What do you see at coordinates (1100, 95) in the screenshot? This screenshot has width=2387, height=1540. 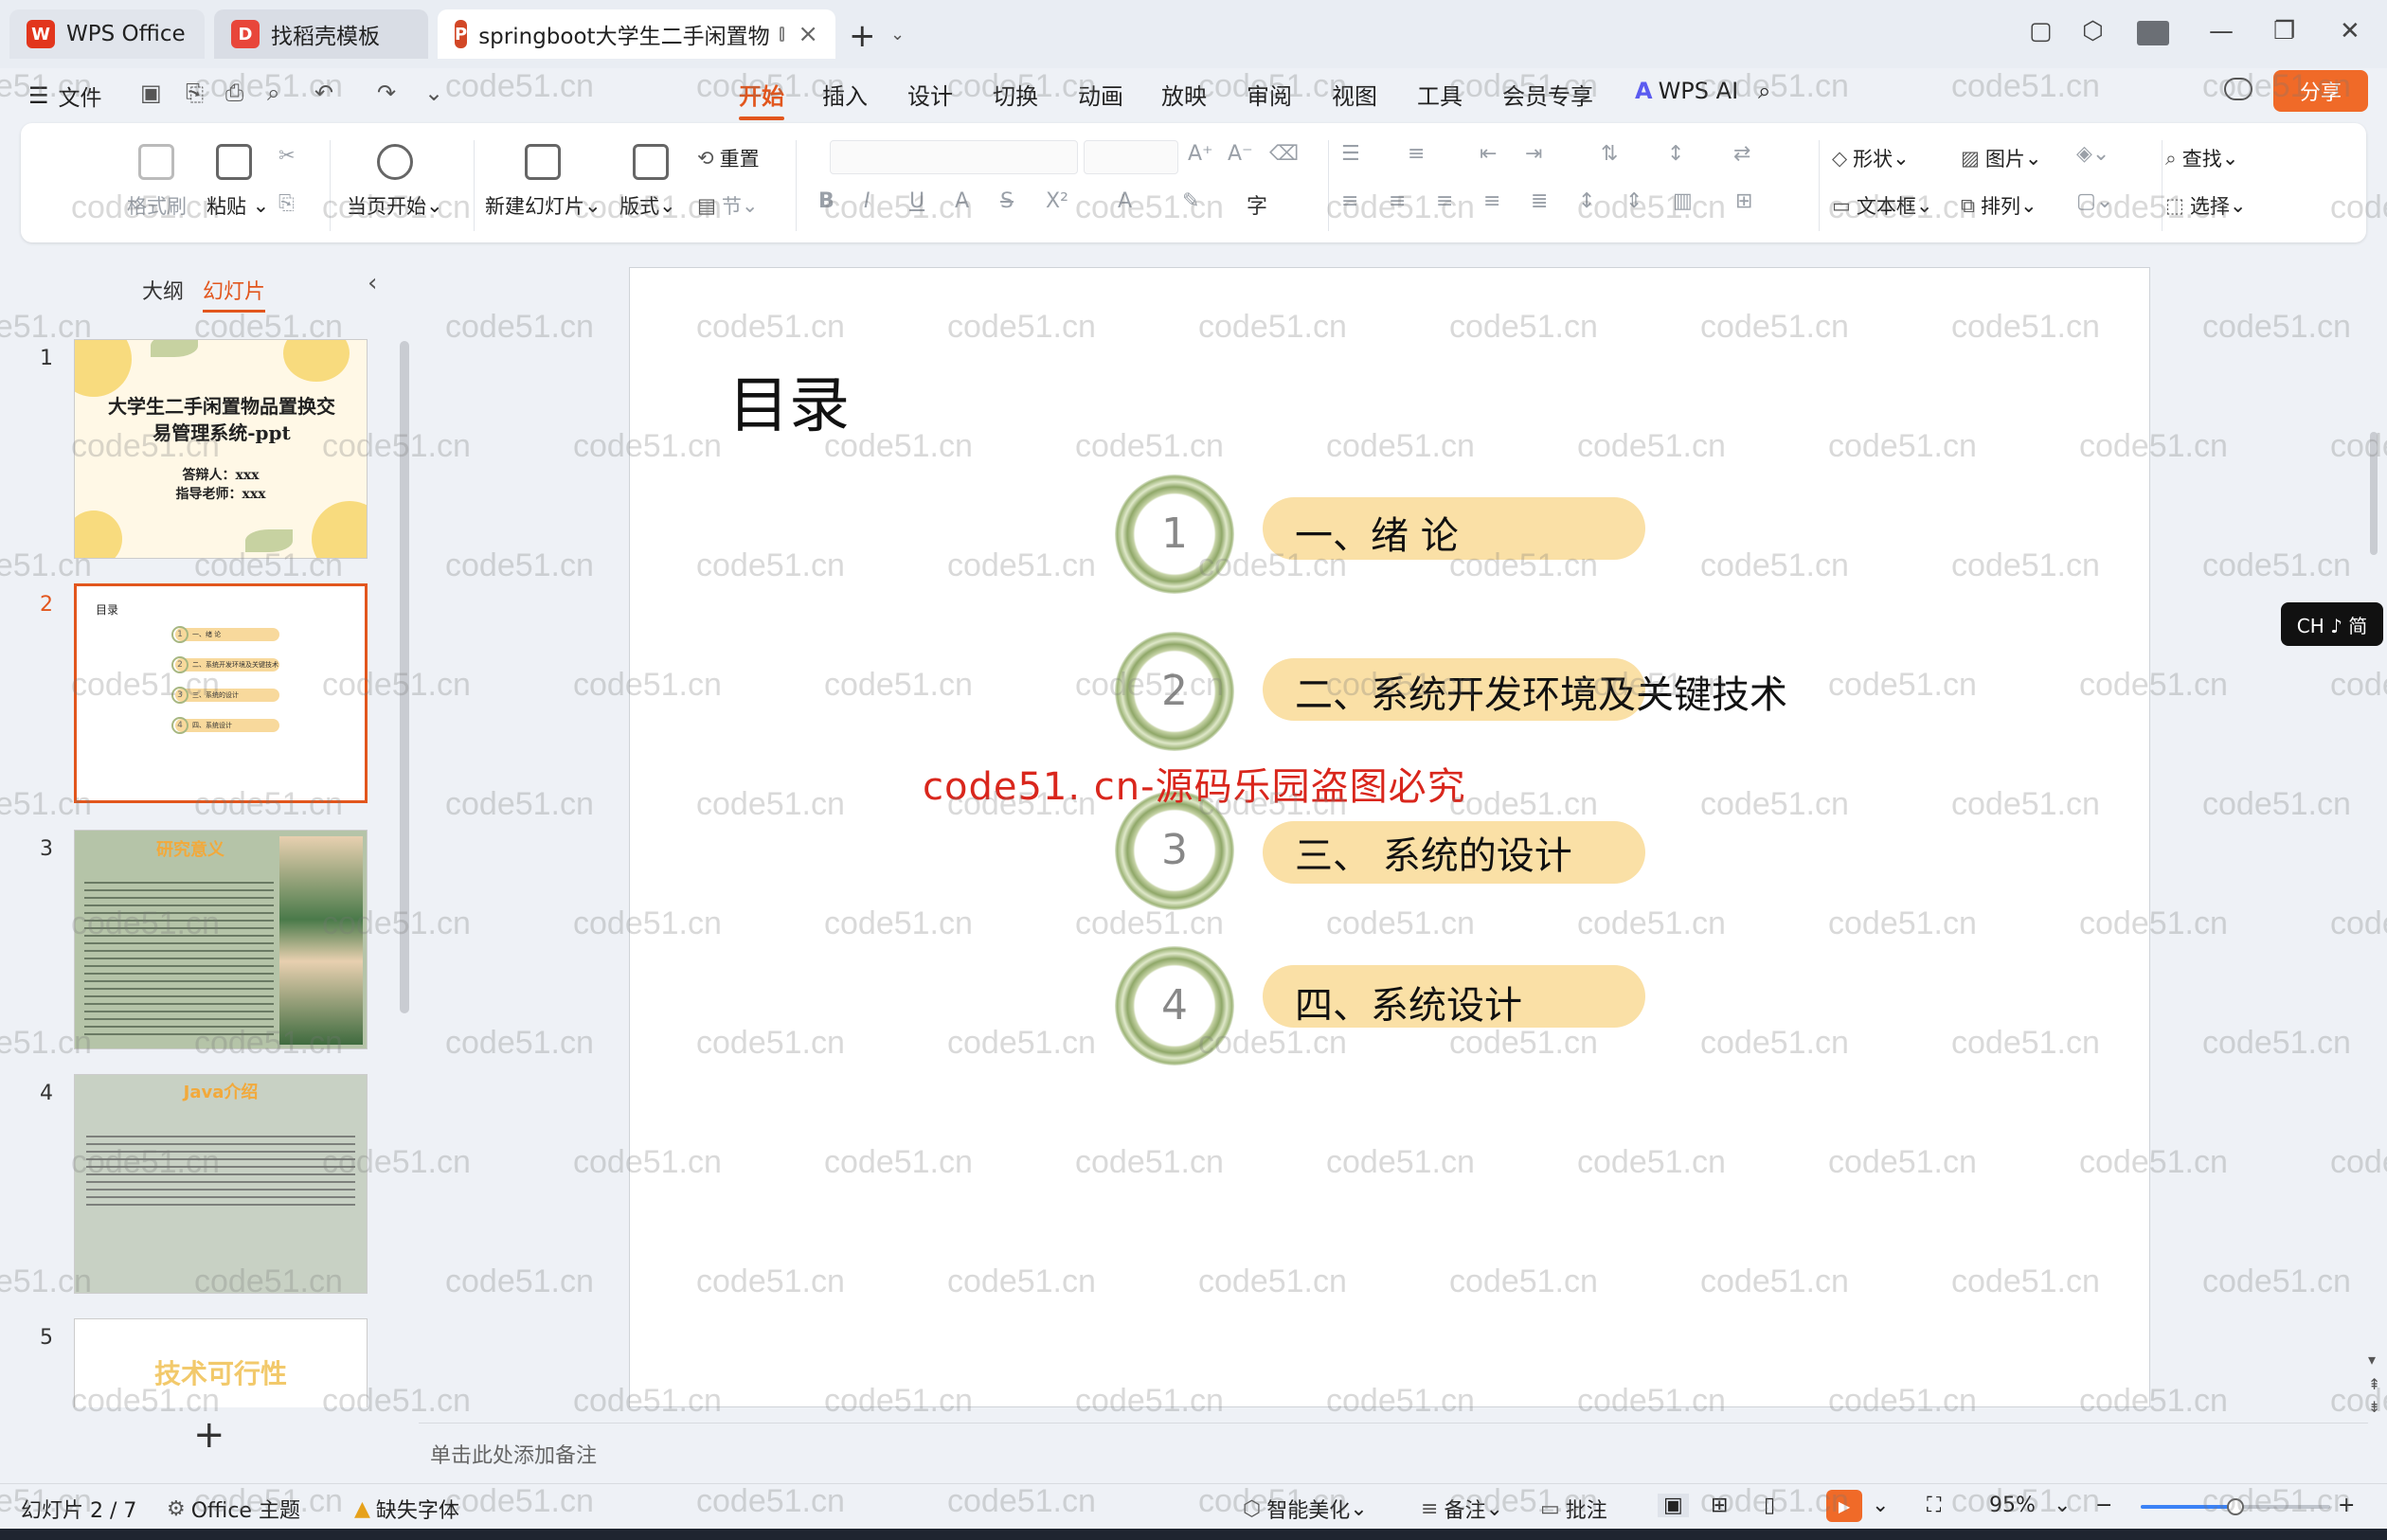 I see `menu-animation: 动画` at bounding box center [1100, 95].